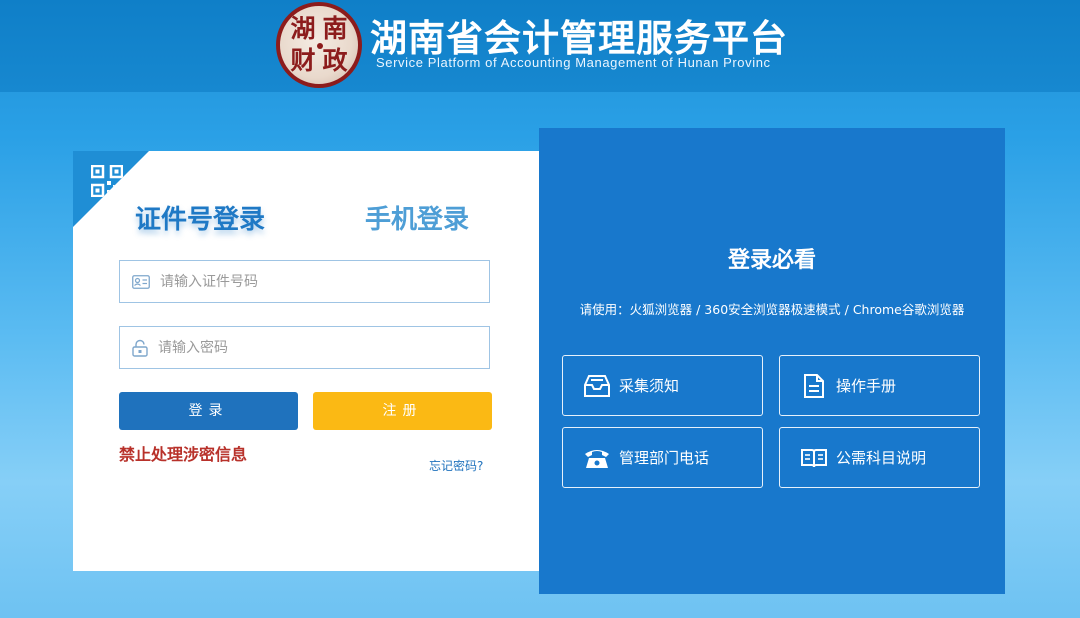 This screenshot has width=1080, height=618. What do you see at coordinates (597, 458) in the screenshot?
I see `telephone-icon` at bounding box center [597, 458].